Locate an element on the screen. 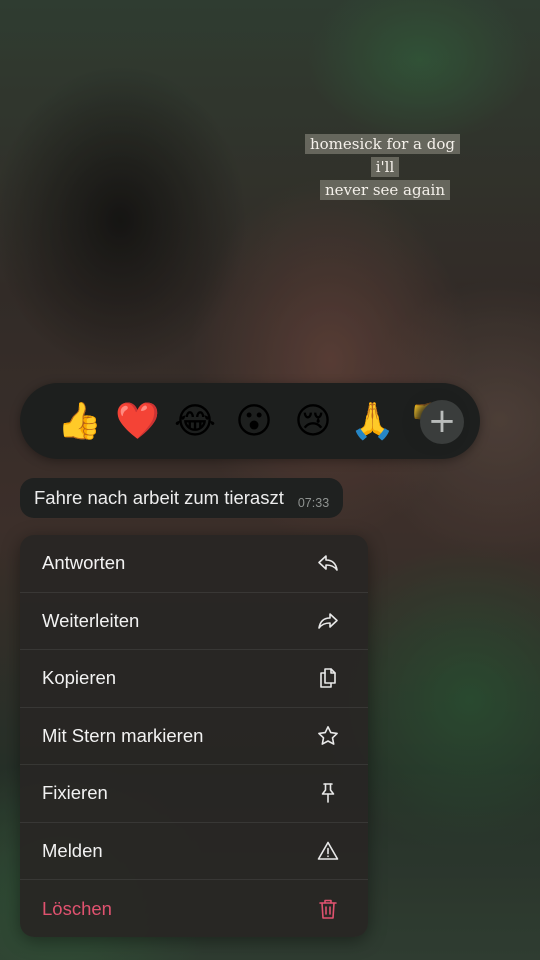  story-caption-line-2: never see again is located at coordinates (385, 190).